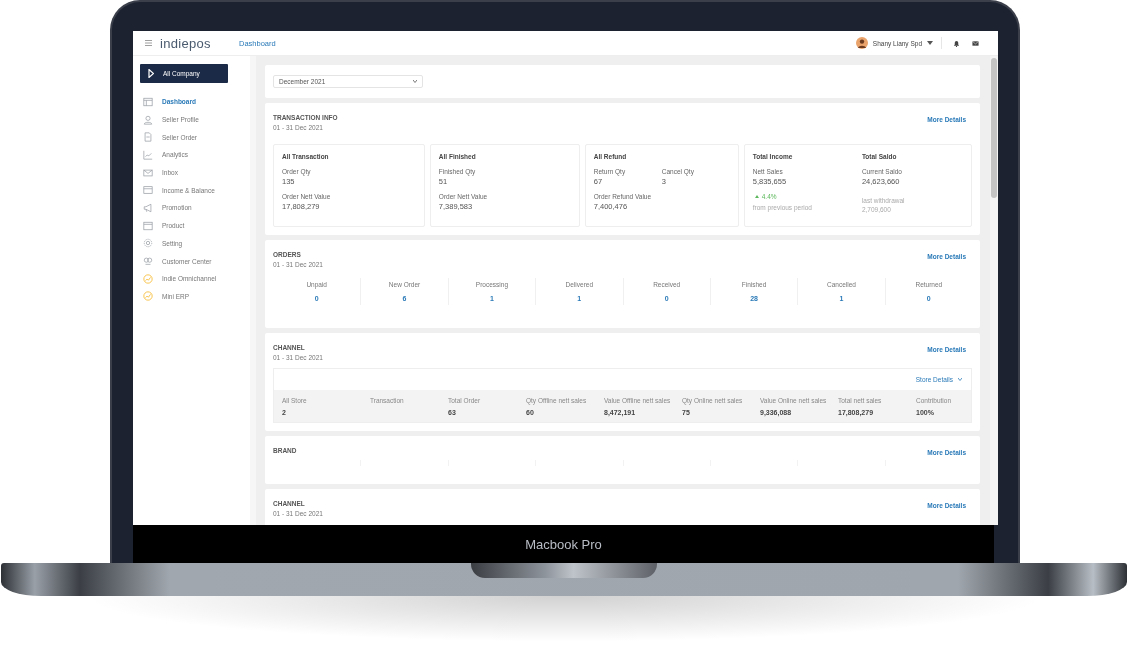  What do you see at coordinates (148, 207) in the screenshot?
I see `megaphone-icon` at bounding box center [148, 207].